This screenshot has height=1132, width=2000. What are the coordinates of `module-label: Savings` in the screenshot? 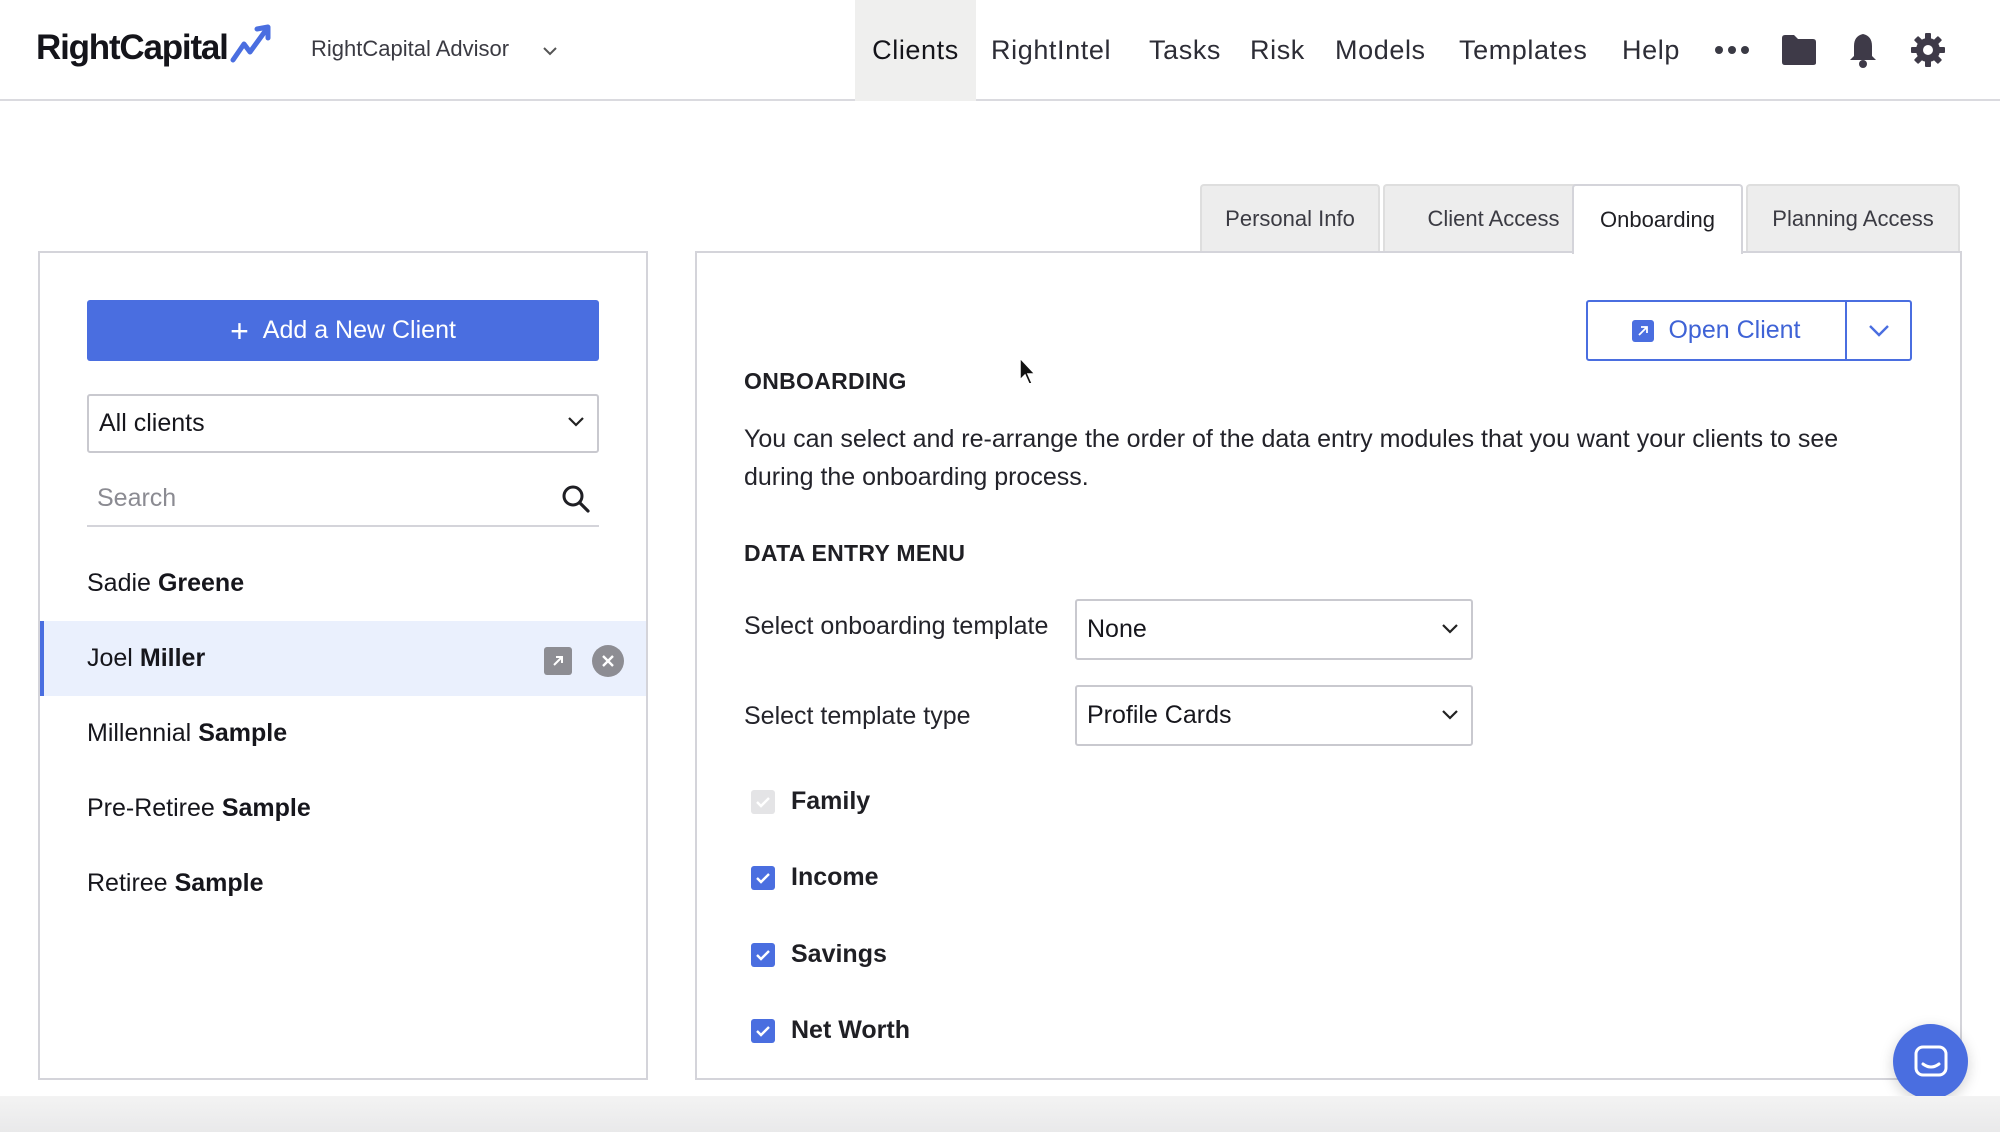 It's located at (839, 954).